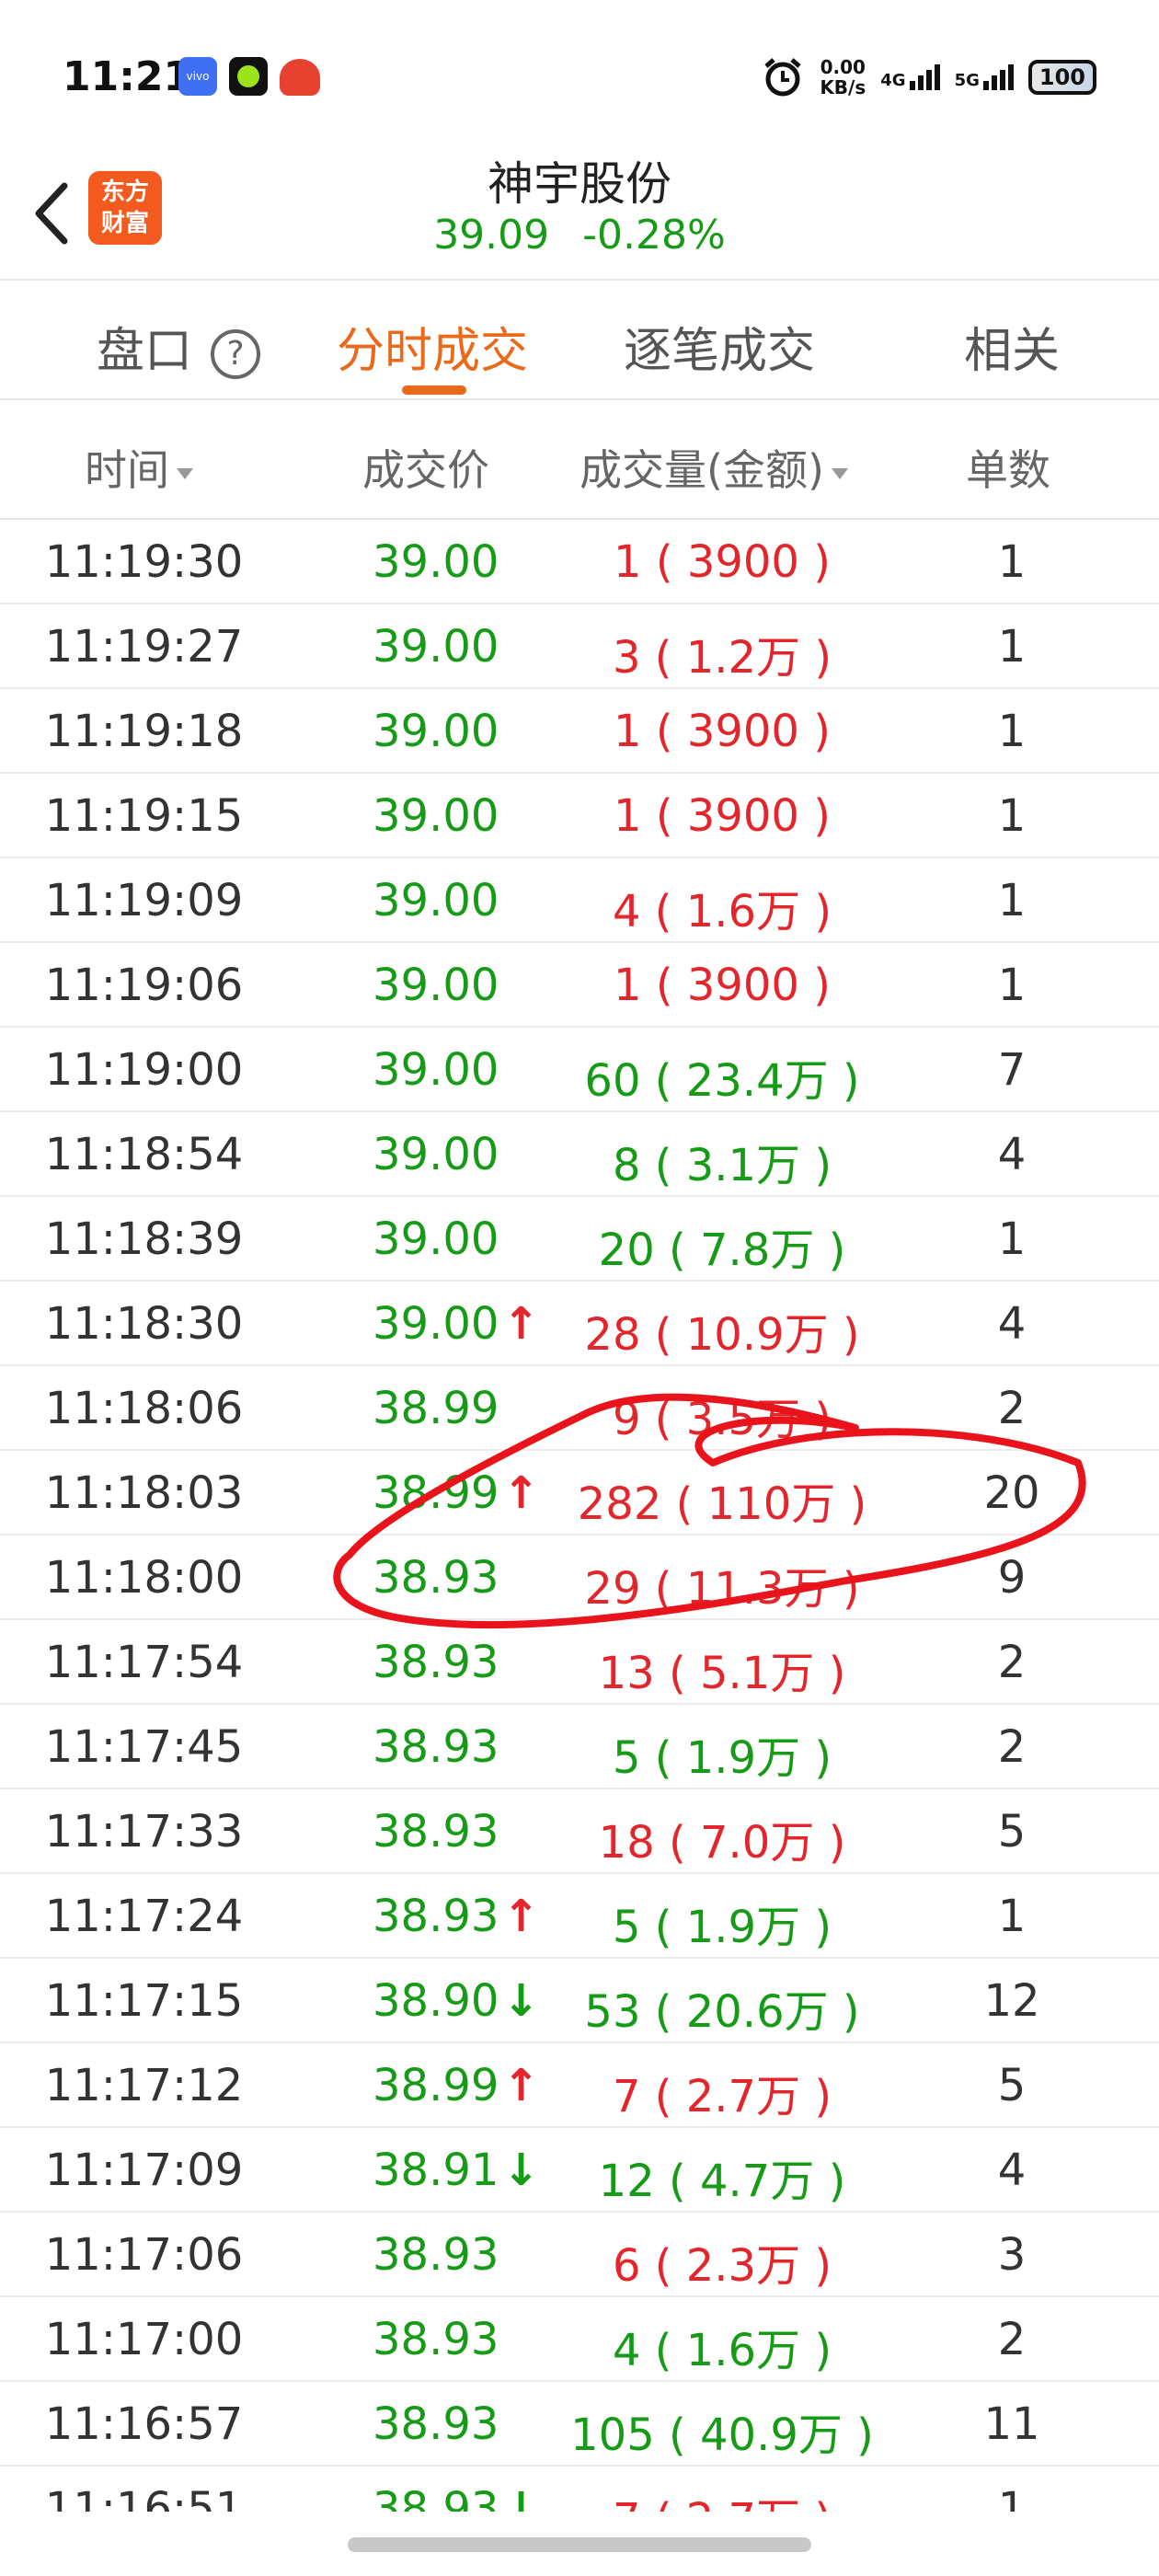 This screenshot has width=1159, height=2576. What do you see at coordinates (579, 1324) in the screenshot?
I see `table-row: 11:18:30 39.00↑ 28 ( 10.9万 ) 4` at bounding box center [579, 1324].